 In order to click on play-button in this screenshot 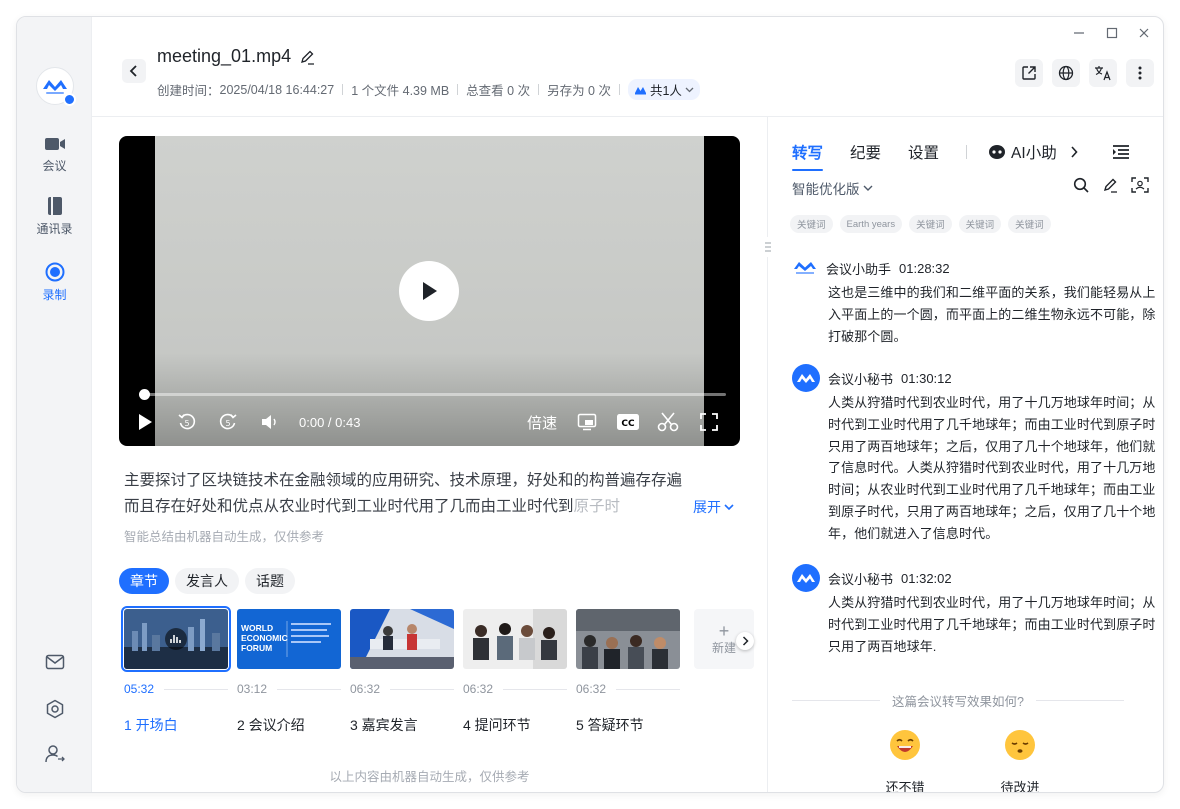, I will do `click(429, 291)`.